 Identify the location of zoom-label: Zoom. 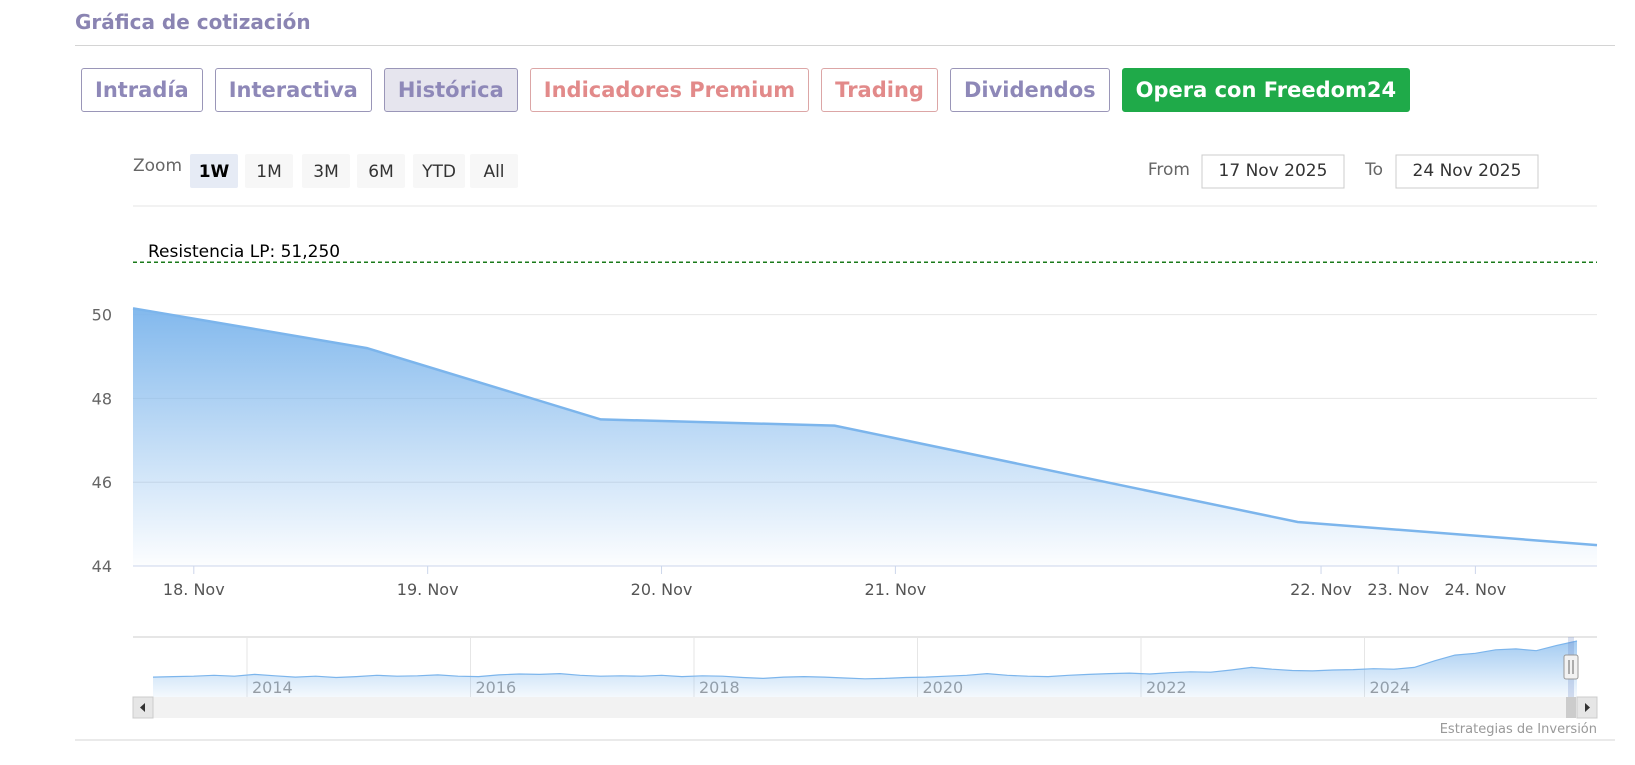
(157, 166).